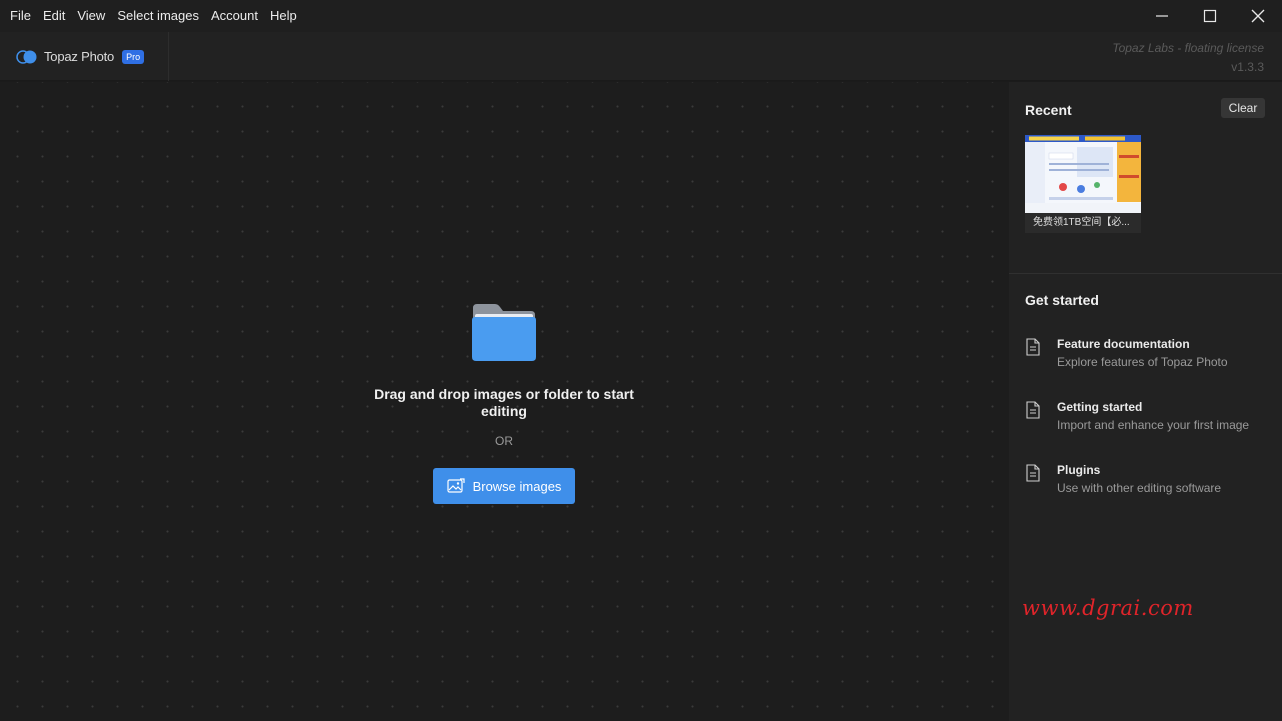 The height and width of the screenshot is (721, 1282). Describe the element at coordinates (1048, 110) in the screenshot. I see `recent-title: Recent` at that location.